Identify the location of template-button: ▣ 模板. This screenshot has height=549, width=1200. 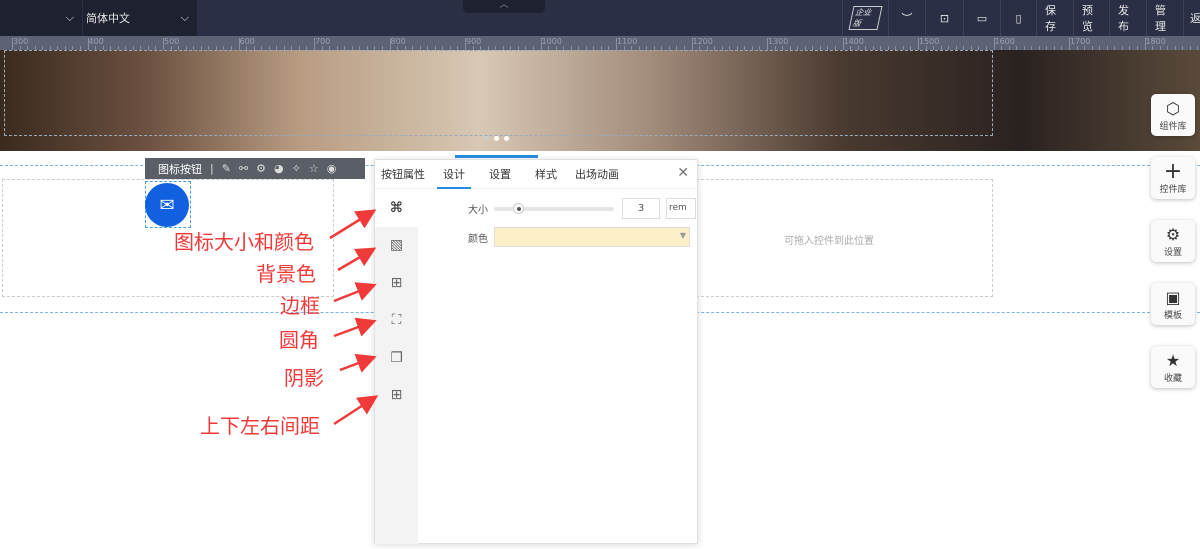
(1173, 304).